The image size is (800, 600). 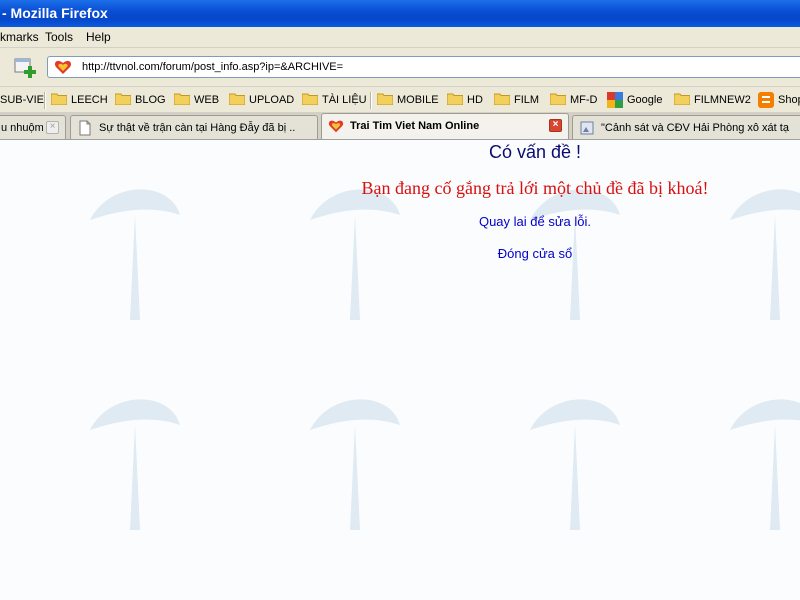 What do you see at coordinates (535, 221) in the screenshot?
I see `go-back-link: Quay lai để sửa lỗi.` at bounding box center [535, 221].